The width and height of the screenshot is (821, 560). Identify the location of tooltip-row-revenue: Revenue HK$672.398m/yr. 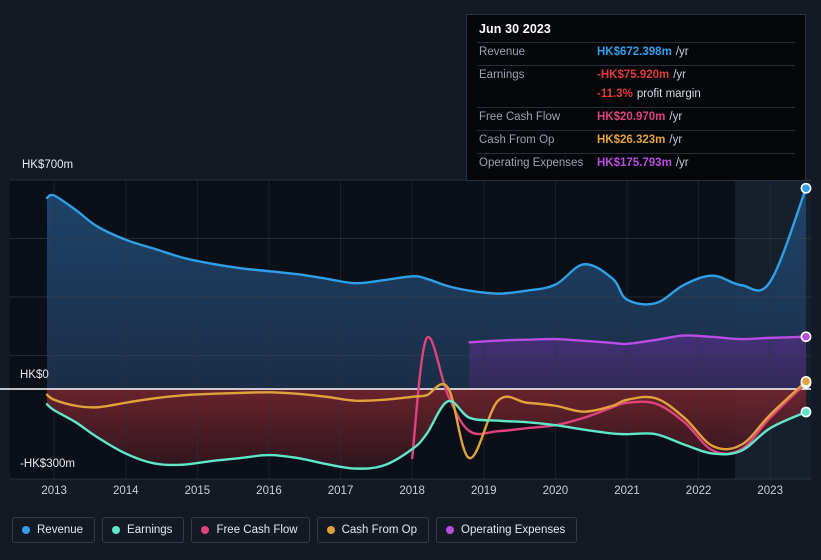
(636, 53).